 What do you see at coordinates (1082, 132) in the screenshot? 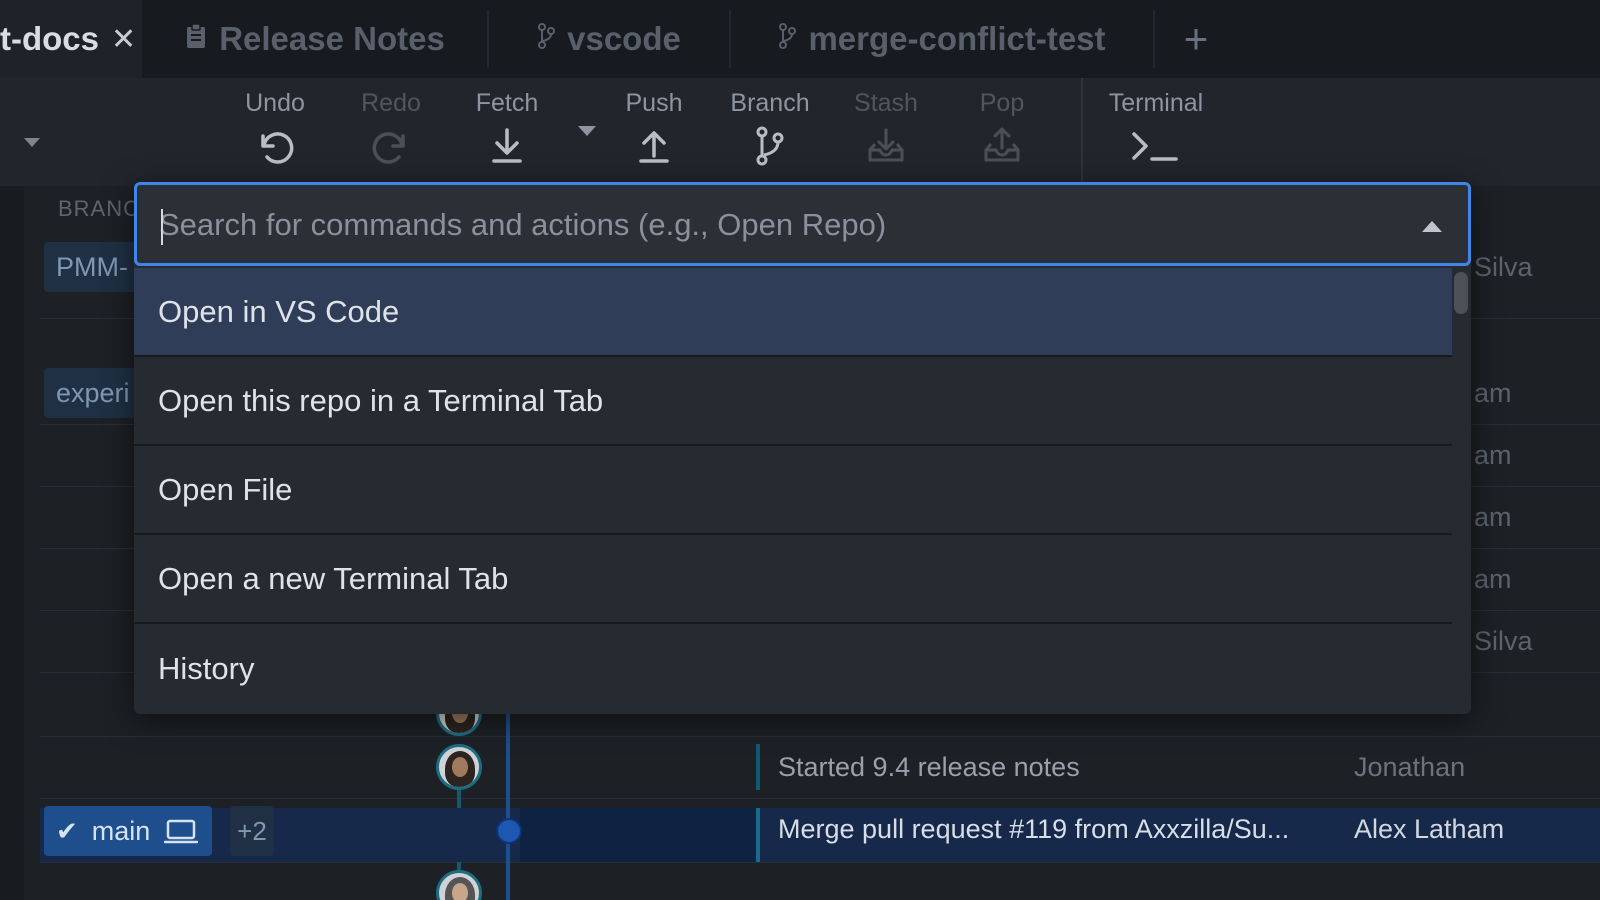
I see `toolbar-divider` at bounding box center [1082, 132].